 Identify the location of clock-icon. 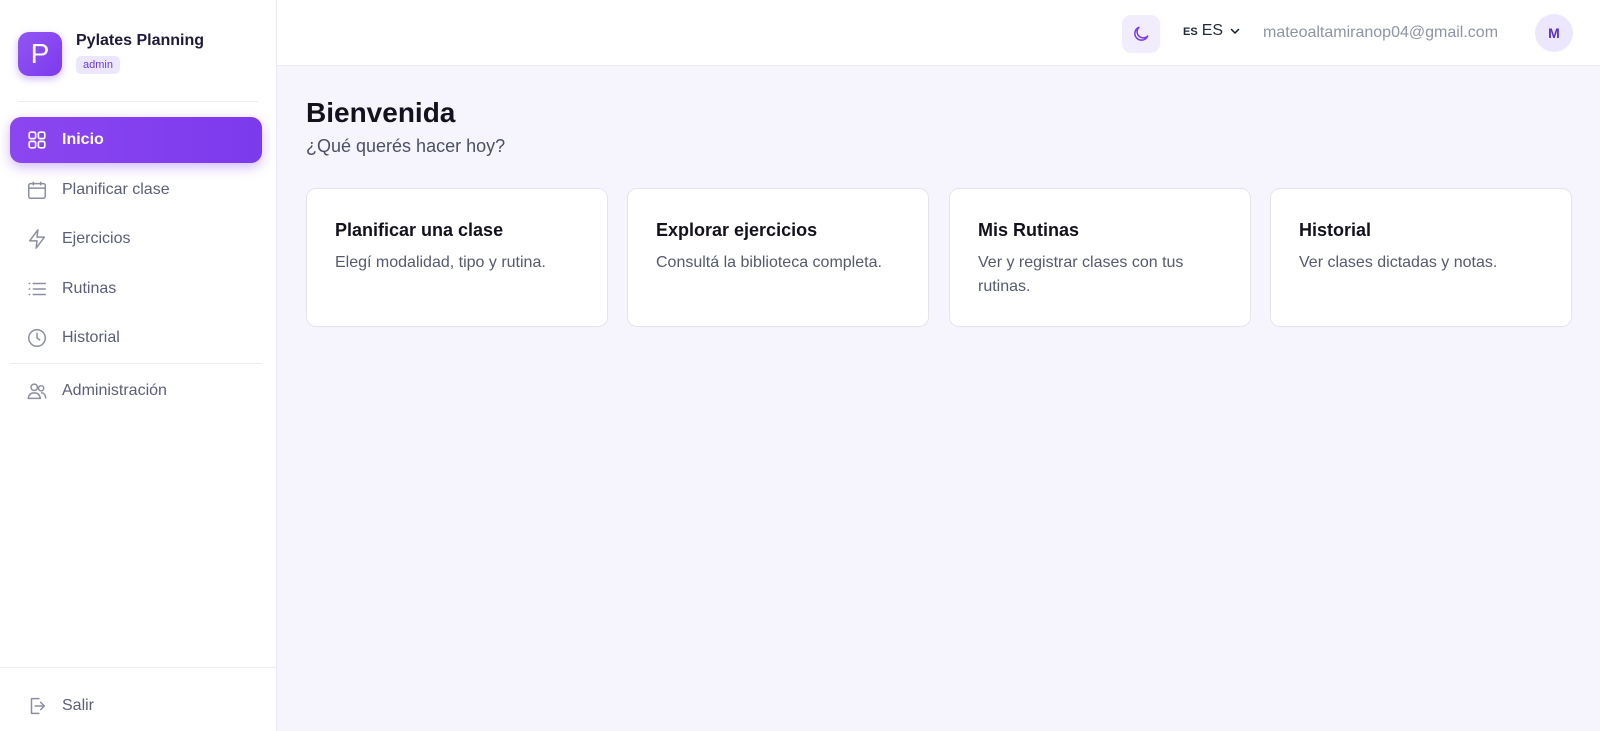
(37, 338).